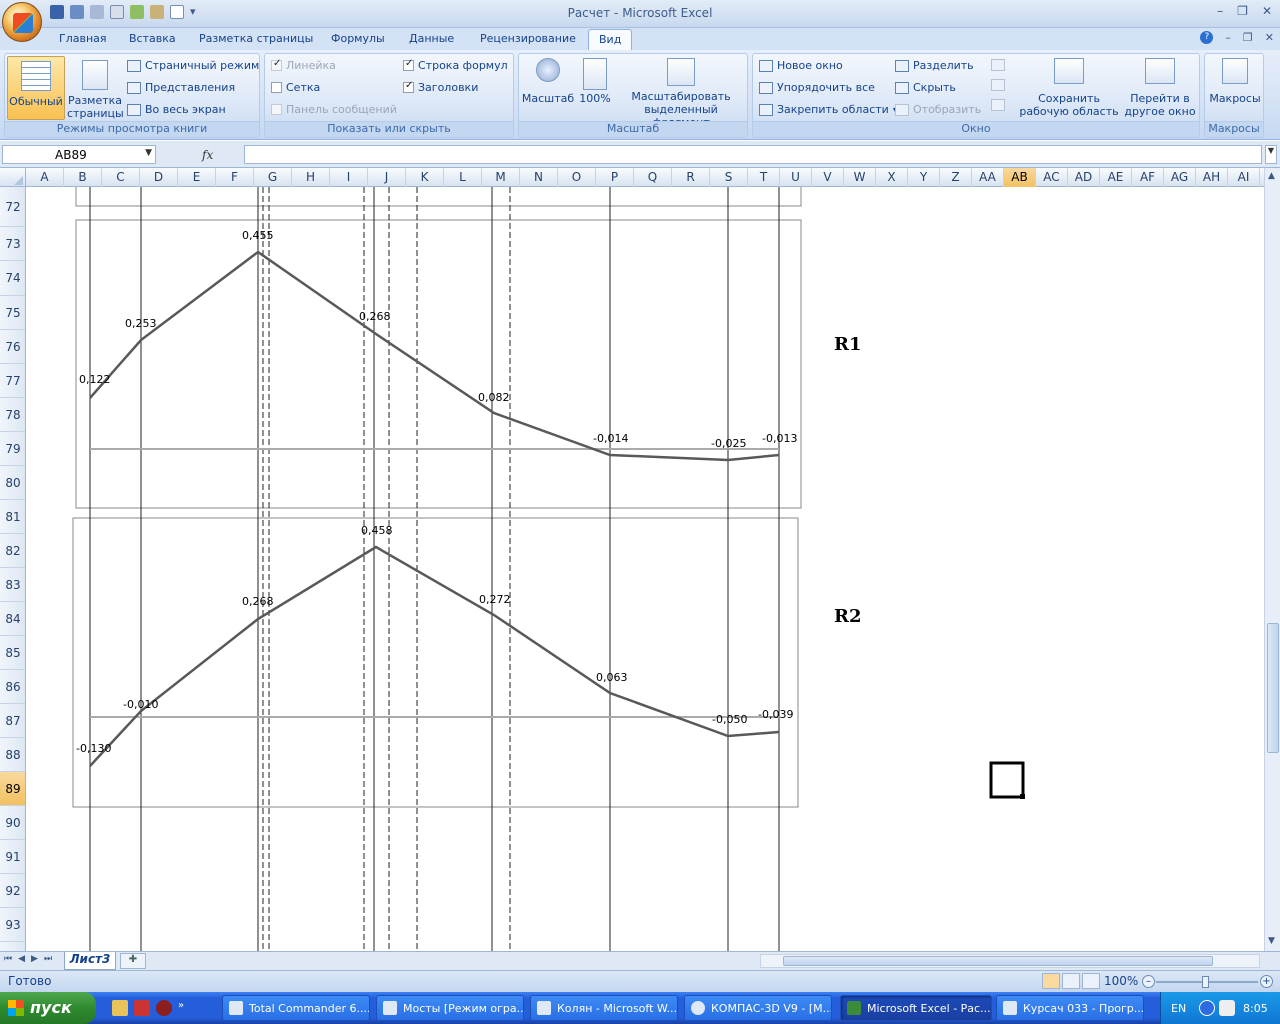  Describe the element at coordinates (729, 177) in the screenshot. I see `column-header: S` at that location.